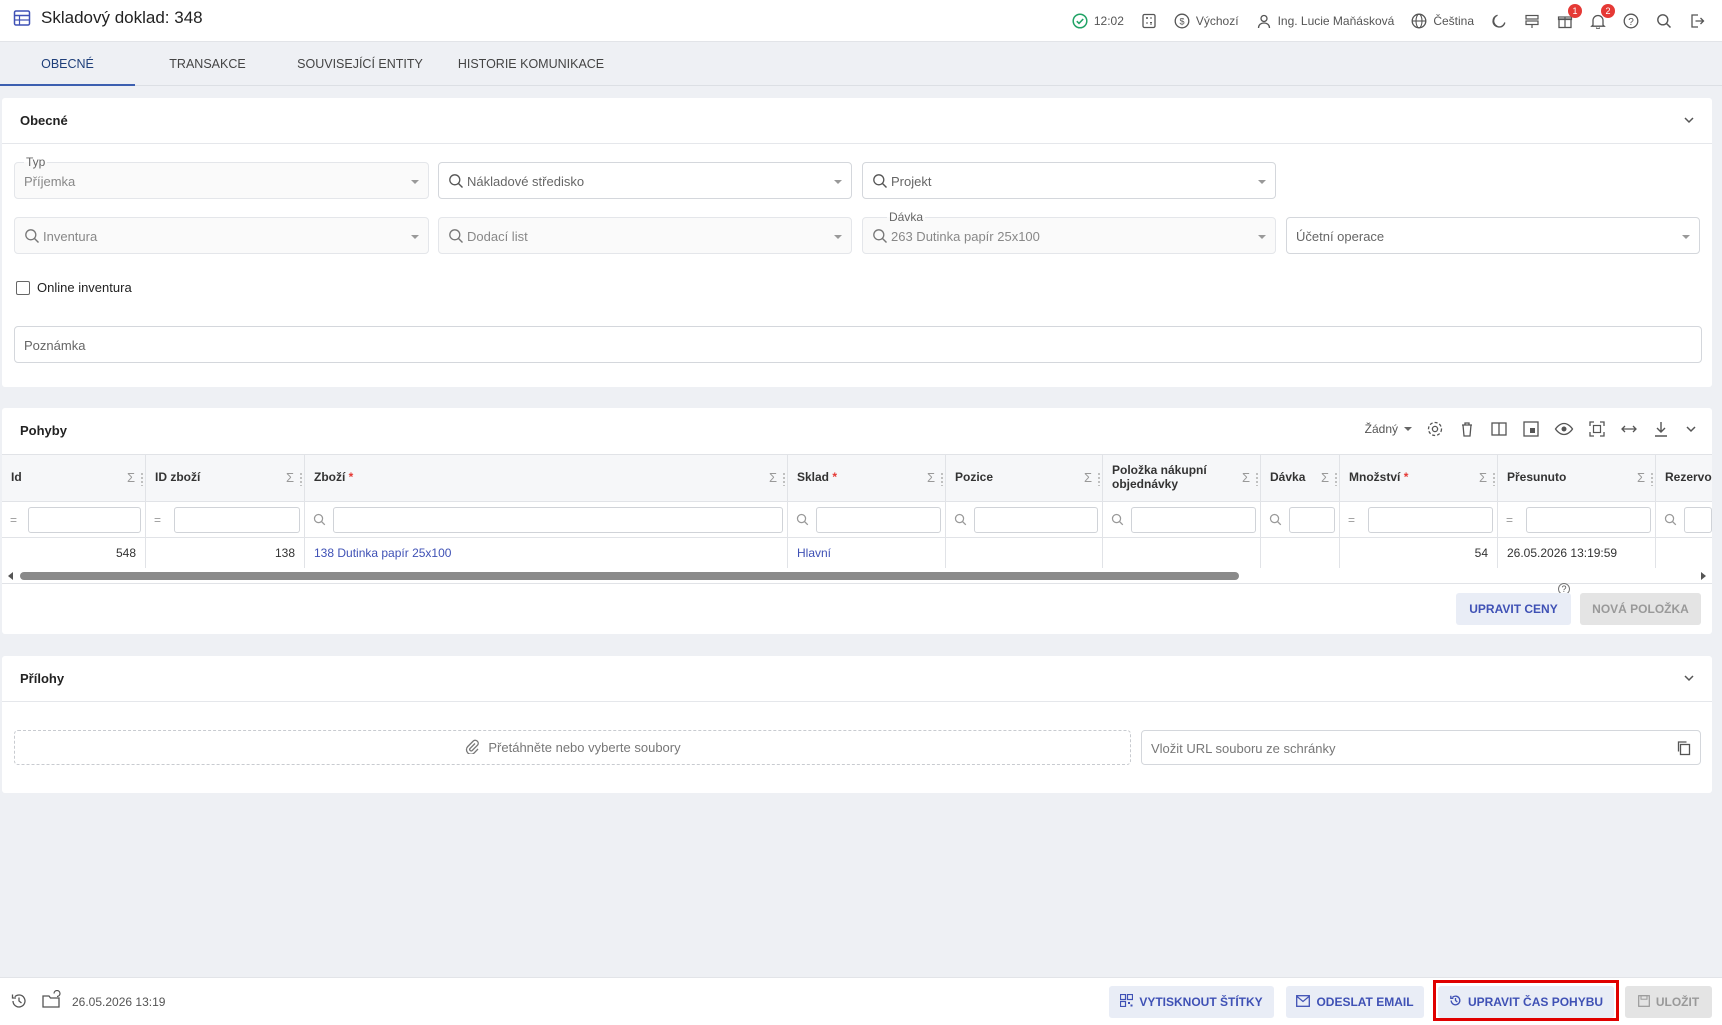 Image resolution: width=1722 pixels, height=1025 pixels. What do you see at coordinates (1661, 429) in the screenshot?
I see `download-icon` at bounding box center [1661, 429].